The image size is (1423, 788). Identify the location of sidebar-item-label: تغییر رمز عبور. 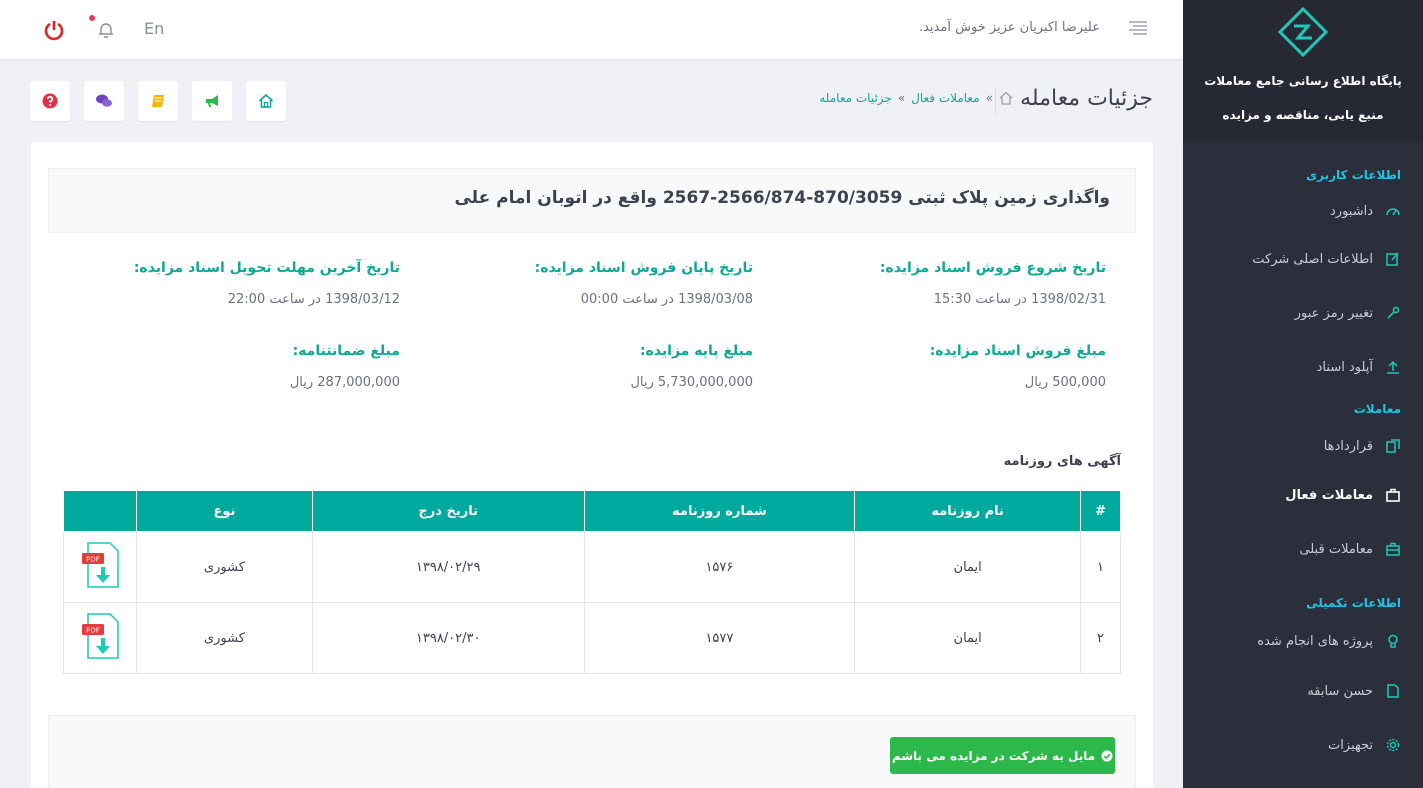
(1333, 313).